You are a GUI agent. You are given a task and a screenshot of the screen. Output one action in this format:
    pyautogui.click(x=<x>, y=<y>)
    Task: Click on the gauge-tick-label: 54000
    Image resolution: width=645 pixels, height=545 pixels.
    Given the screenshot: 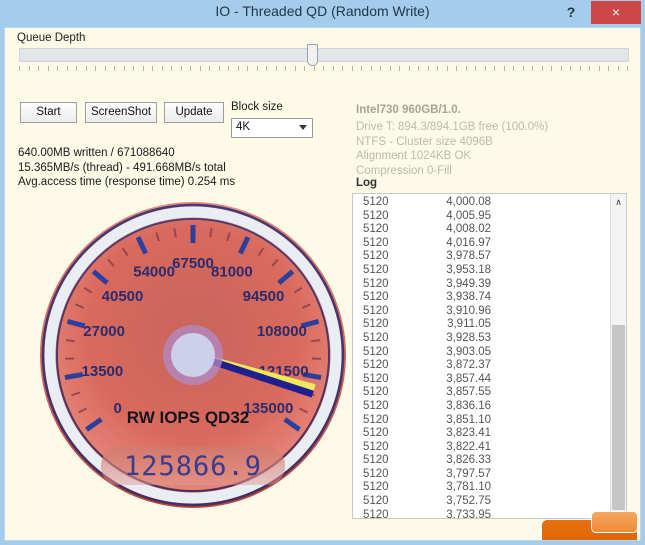 What is the action you would take?
    pyautogui.click(x=154, y=272)
    